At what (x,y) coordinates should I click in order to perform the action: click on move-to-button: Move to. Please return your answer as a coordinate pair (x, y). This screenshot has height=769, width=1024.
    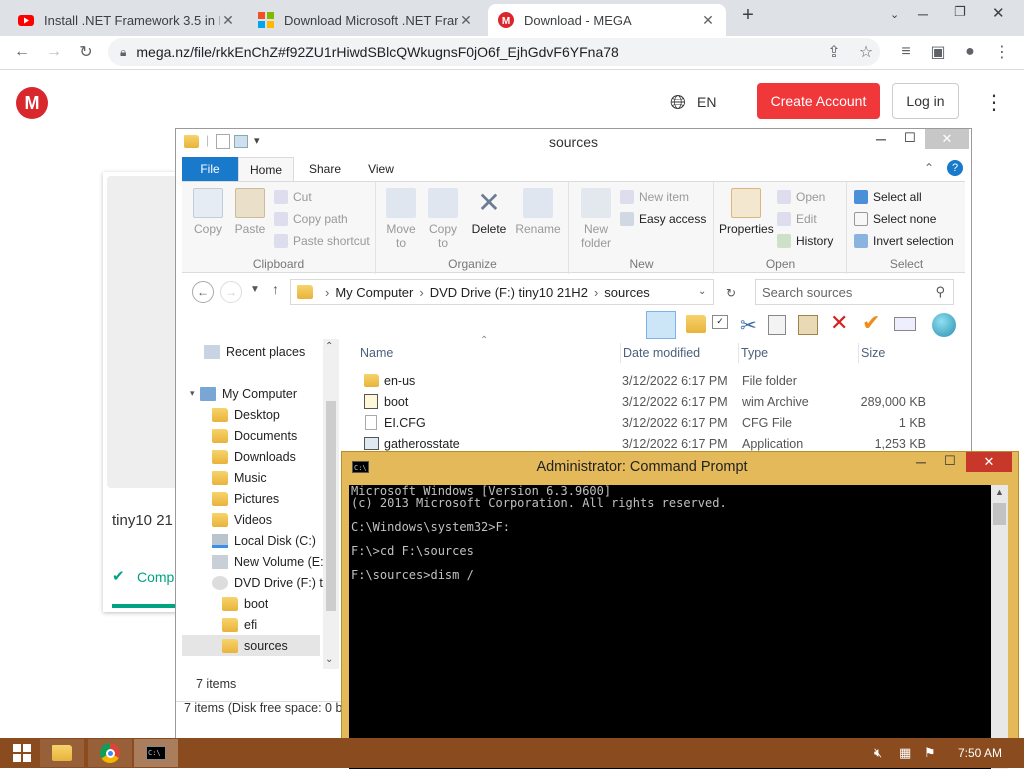
    Looking at the image, I should click on (401, 219).